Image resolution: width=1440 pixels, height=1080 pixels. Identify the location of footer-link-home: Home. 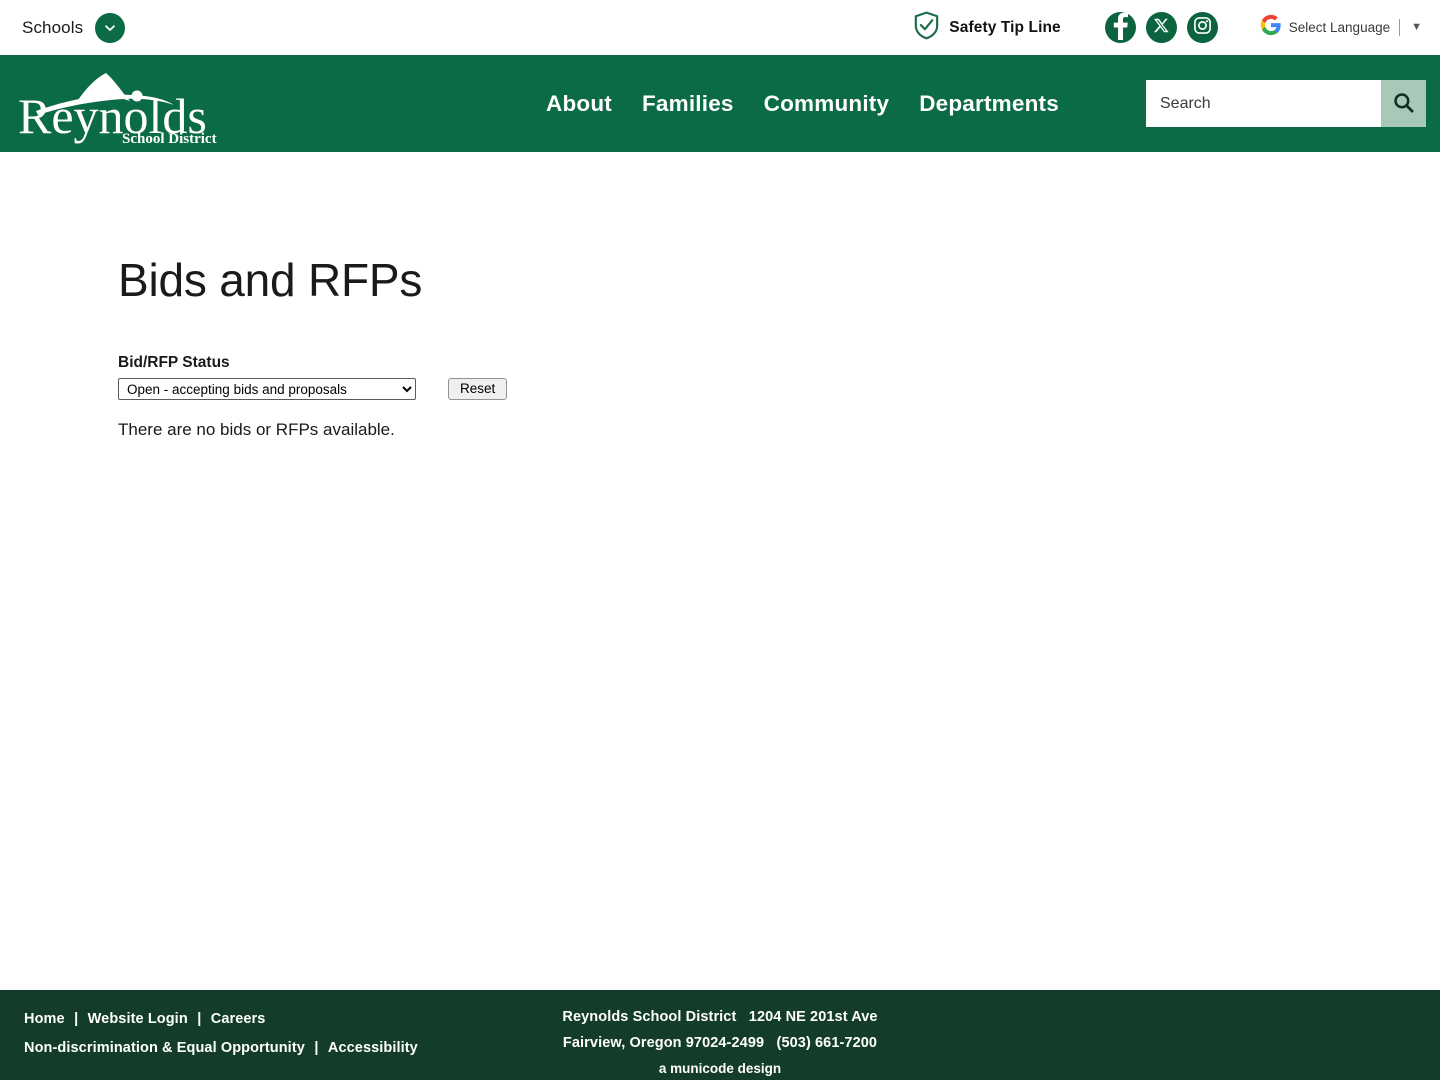
(44, 1019).